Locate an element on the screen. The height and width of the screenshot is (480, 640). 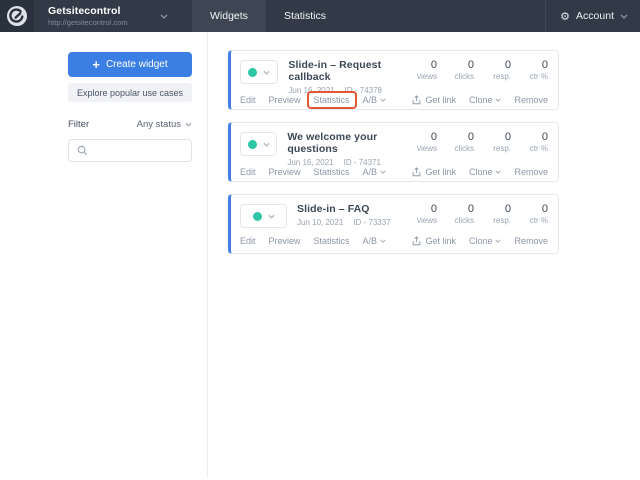
widget-id: ID - 73337 is located at coordinates (372, 222).